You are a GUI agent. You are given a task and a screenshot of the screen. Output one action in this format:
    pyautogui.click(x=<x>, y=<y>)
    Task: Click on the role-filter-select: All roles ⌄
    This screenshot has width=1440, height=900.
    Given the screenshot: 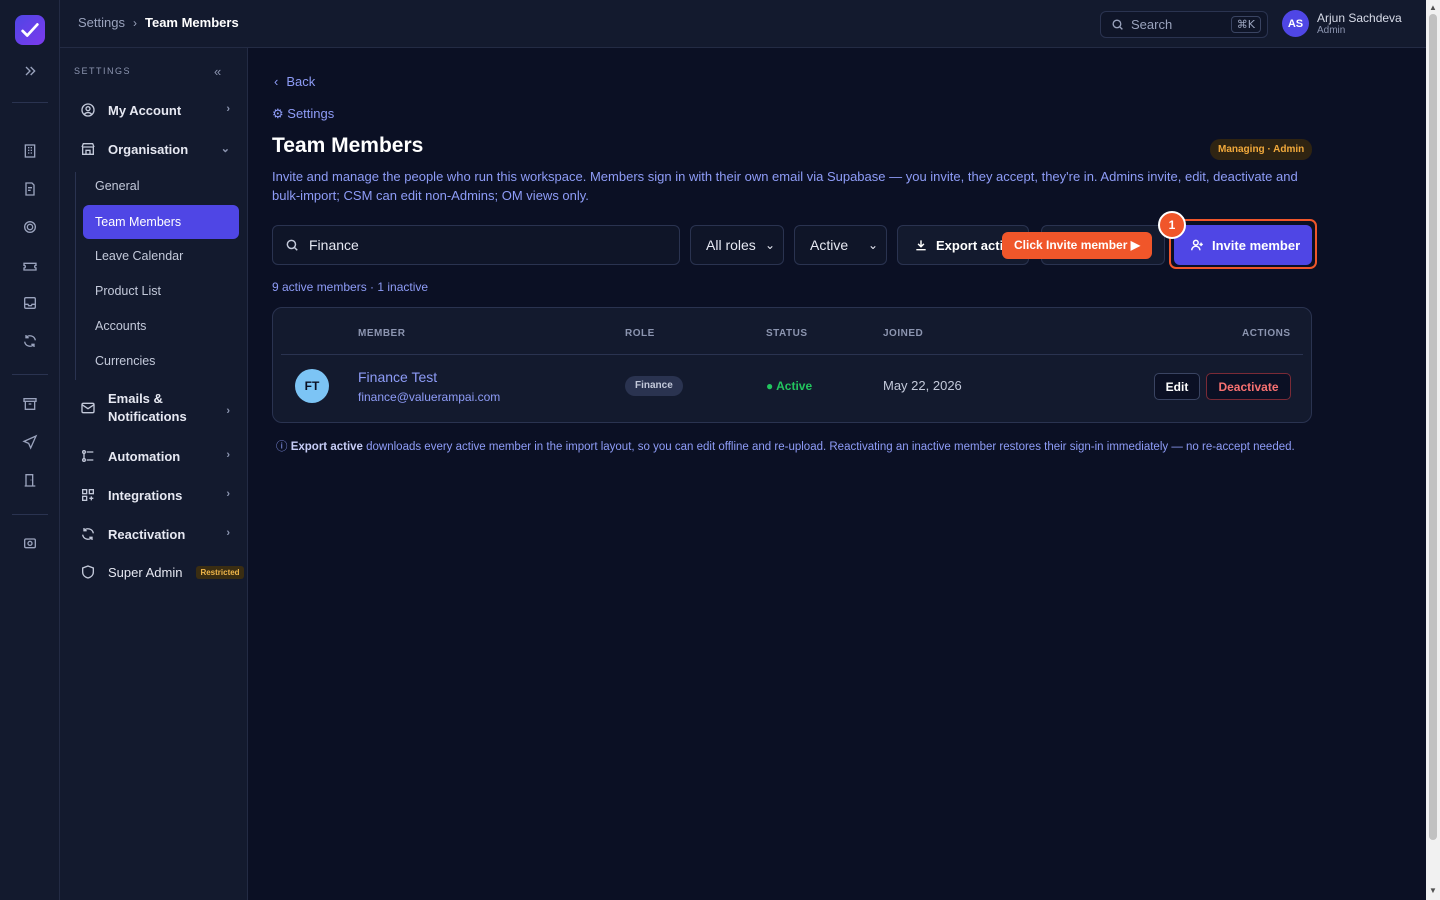 What is the action you would take?
    pyautogui.click(x=737, y=245)
    